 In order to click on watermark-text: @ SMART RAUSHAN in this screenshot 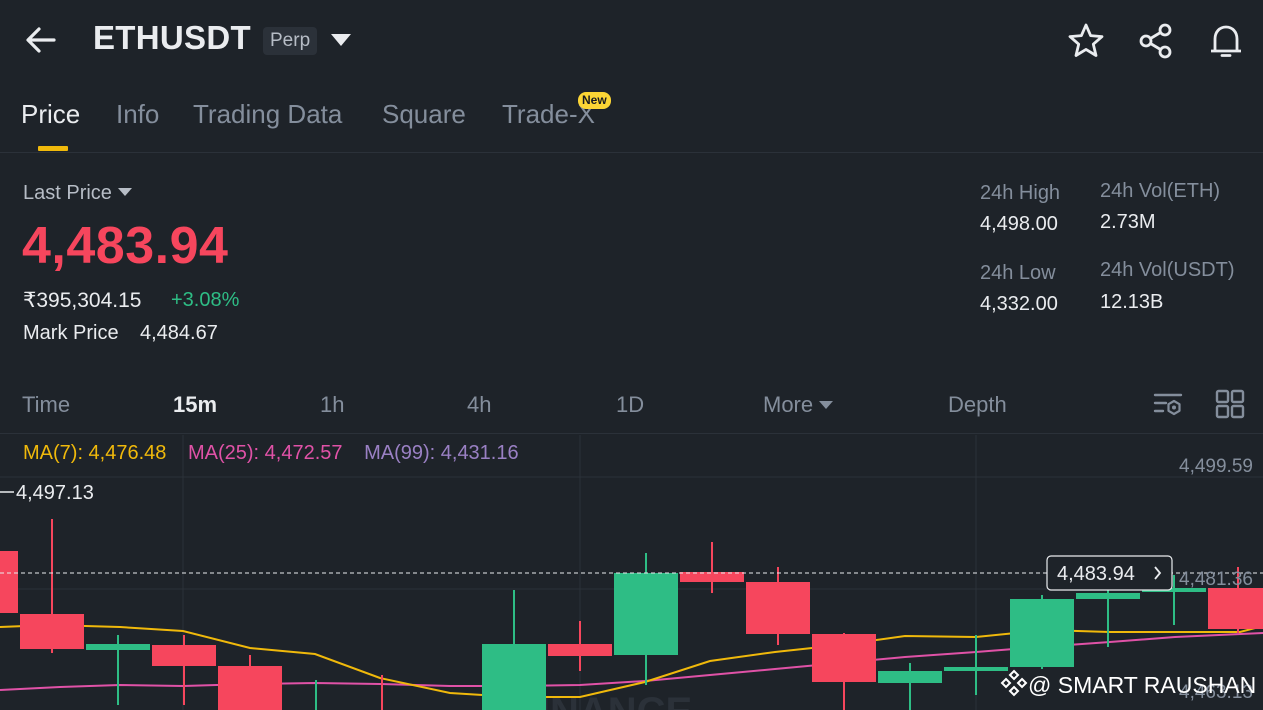, I will do `click(1142, 685)`.